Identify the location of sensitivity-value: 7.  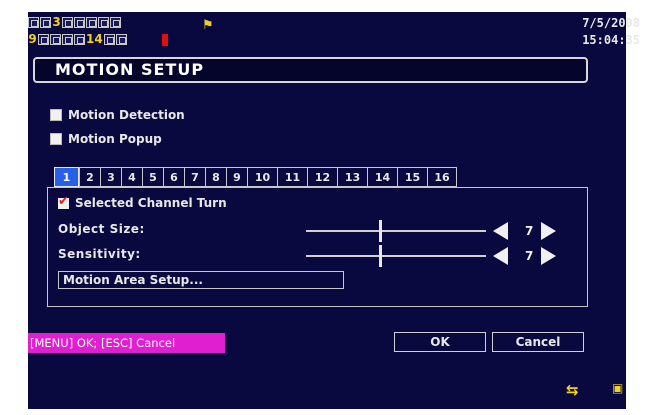
(529, 256).